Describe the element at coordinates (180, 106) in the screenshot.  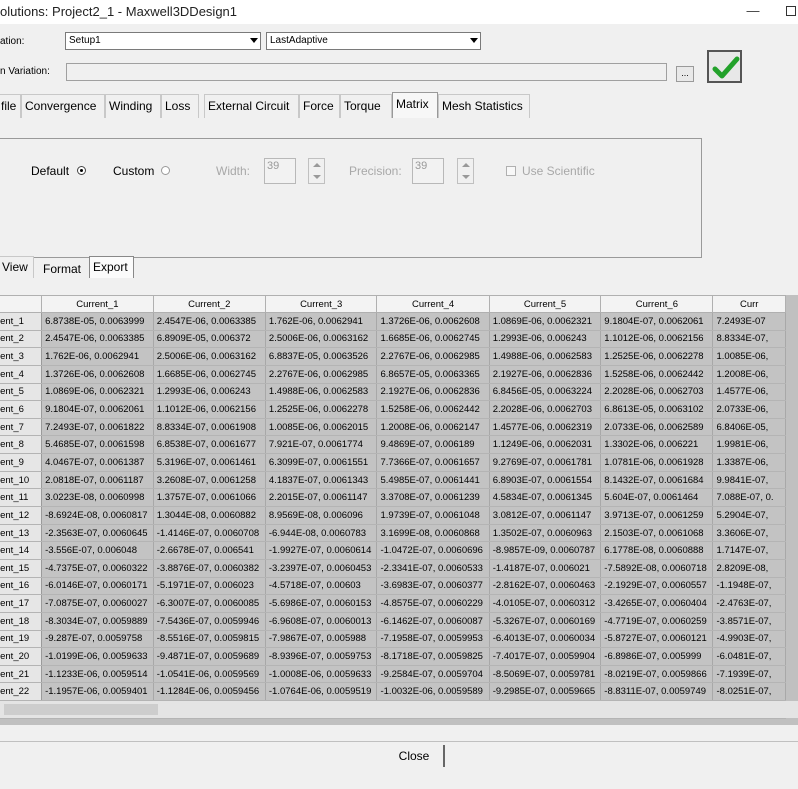
I see `tab-loss: Loss` at that location.